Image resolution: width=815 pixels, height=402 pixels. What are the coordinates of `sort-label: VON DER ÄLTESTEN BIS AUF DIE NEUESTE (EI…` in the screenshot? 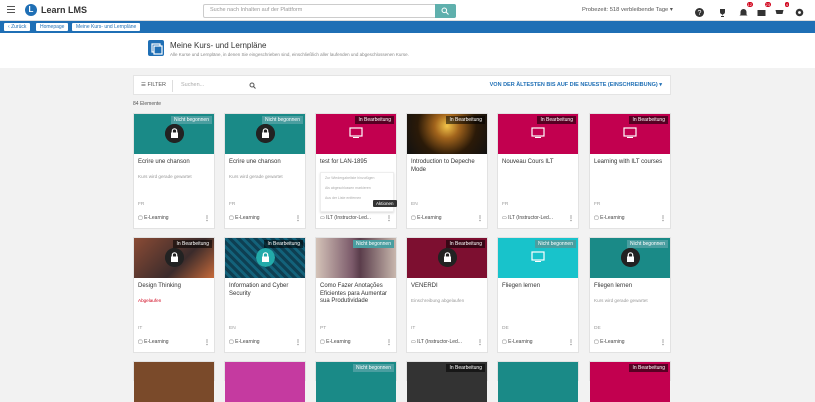 It's located at (573, 85).